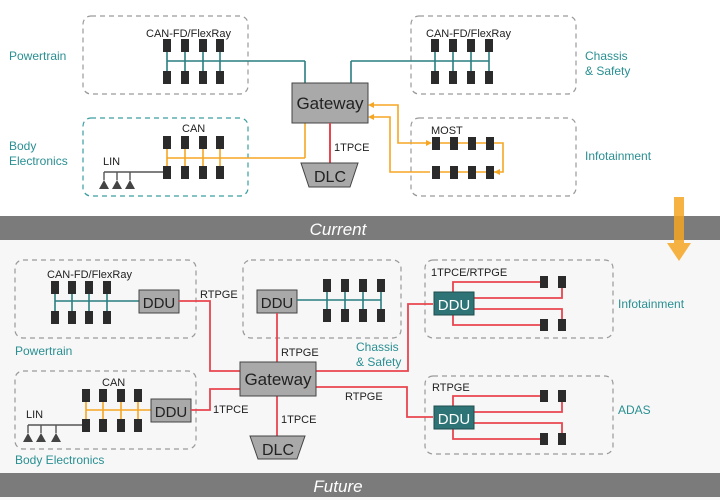  I want to click on future-chassis-label-1: Chassis, so click(377, 347).